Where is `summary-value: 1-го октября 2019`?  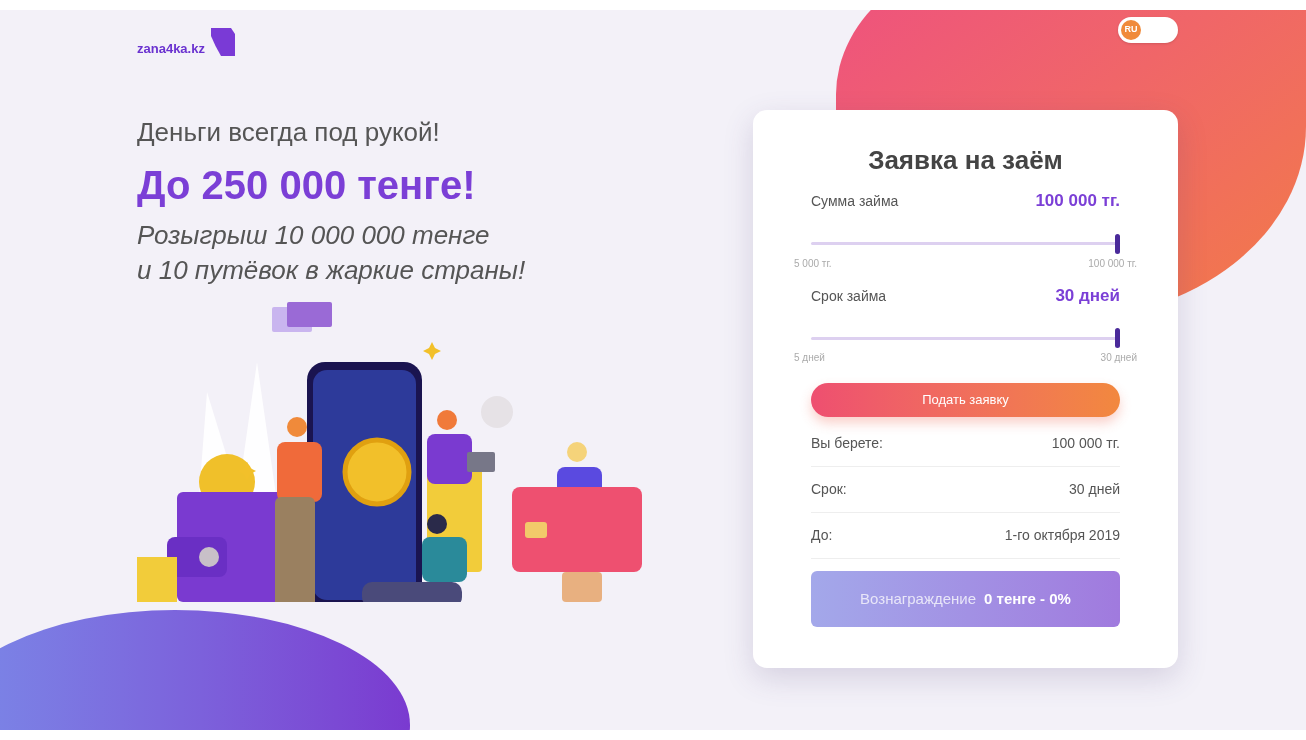
summary-value: 1-го октября 2019 is located at coordinates (1062, 535).